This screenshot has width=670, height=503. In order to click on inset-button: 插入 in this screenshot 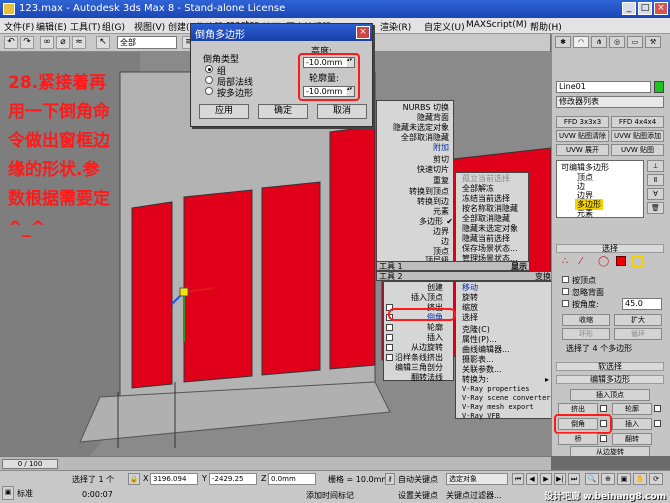, I will do `click(632, 424)`.